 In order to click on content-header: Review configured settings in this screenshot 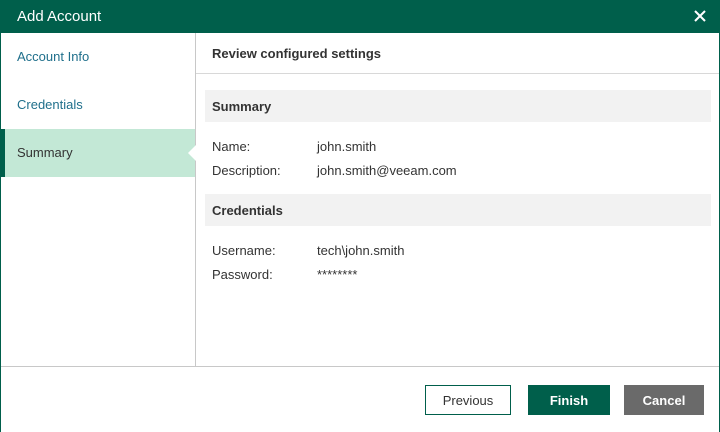, I will do `click(457, 53)`.